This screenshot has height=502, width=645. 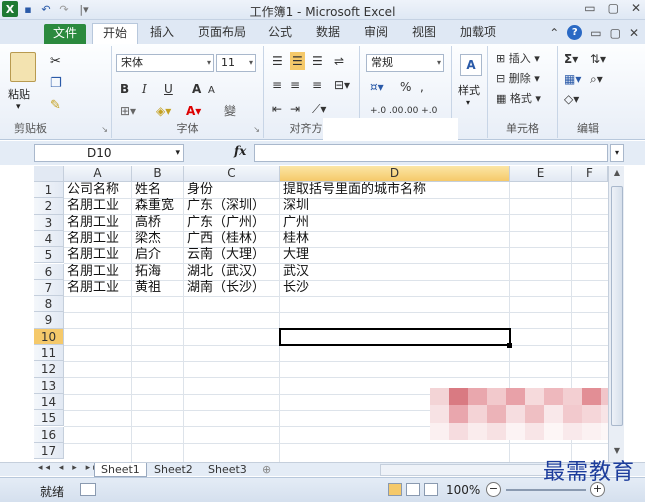 What do you see at coordinates (56, 83) in the screenshot?
I see `copy-icon: ❐` at bounding box center [56, 83].